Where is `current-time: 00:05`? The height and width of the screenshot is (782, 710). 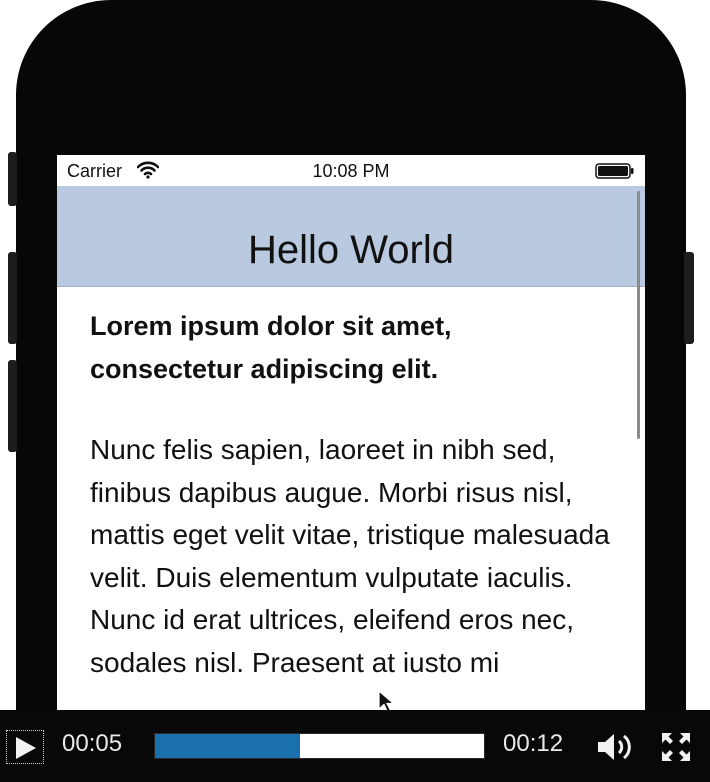 current-time: 00:05 is located at coordinates (92, 743).